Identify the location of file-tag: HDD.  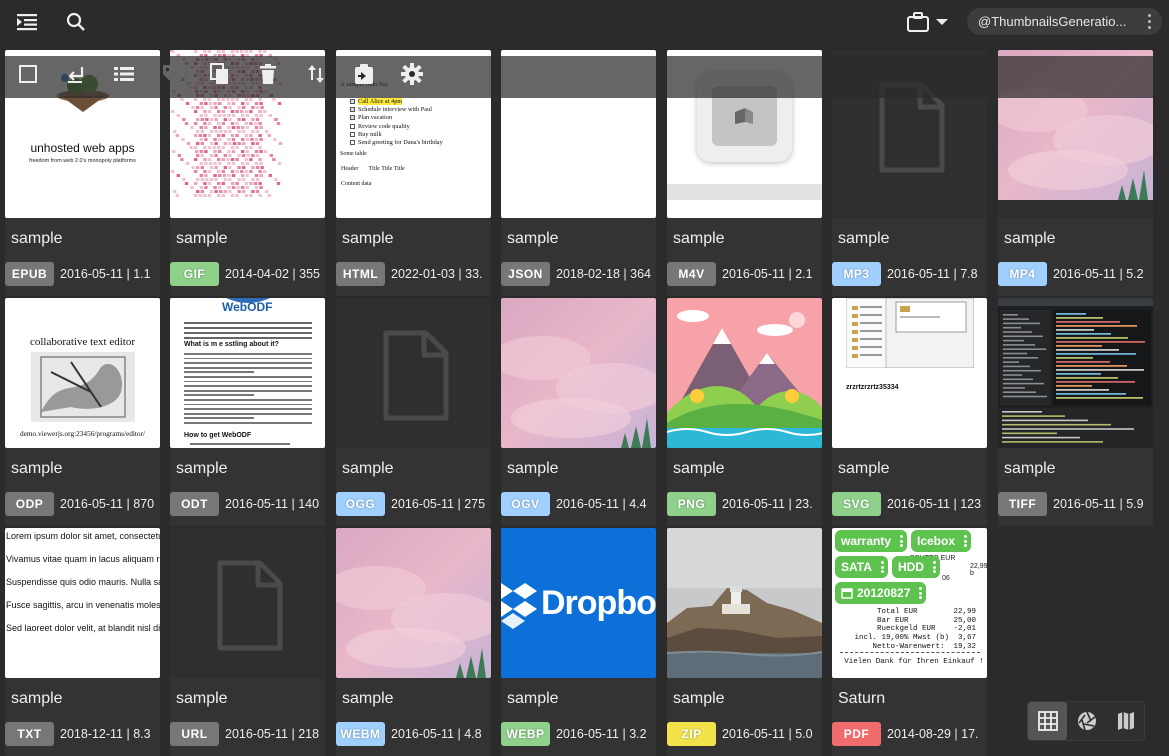
(916, 567).